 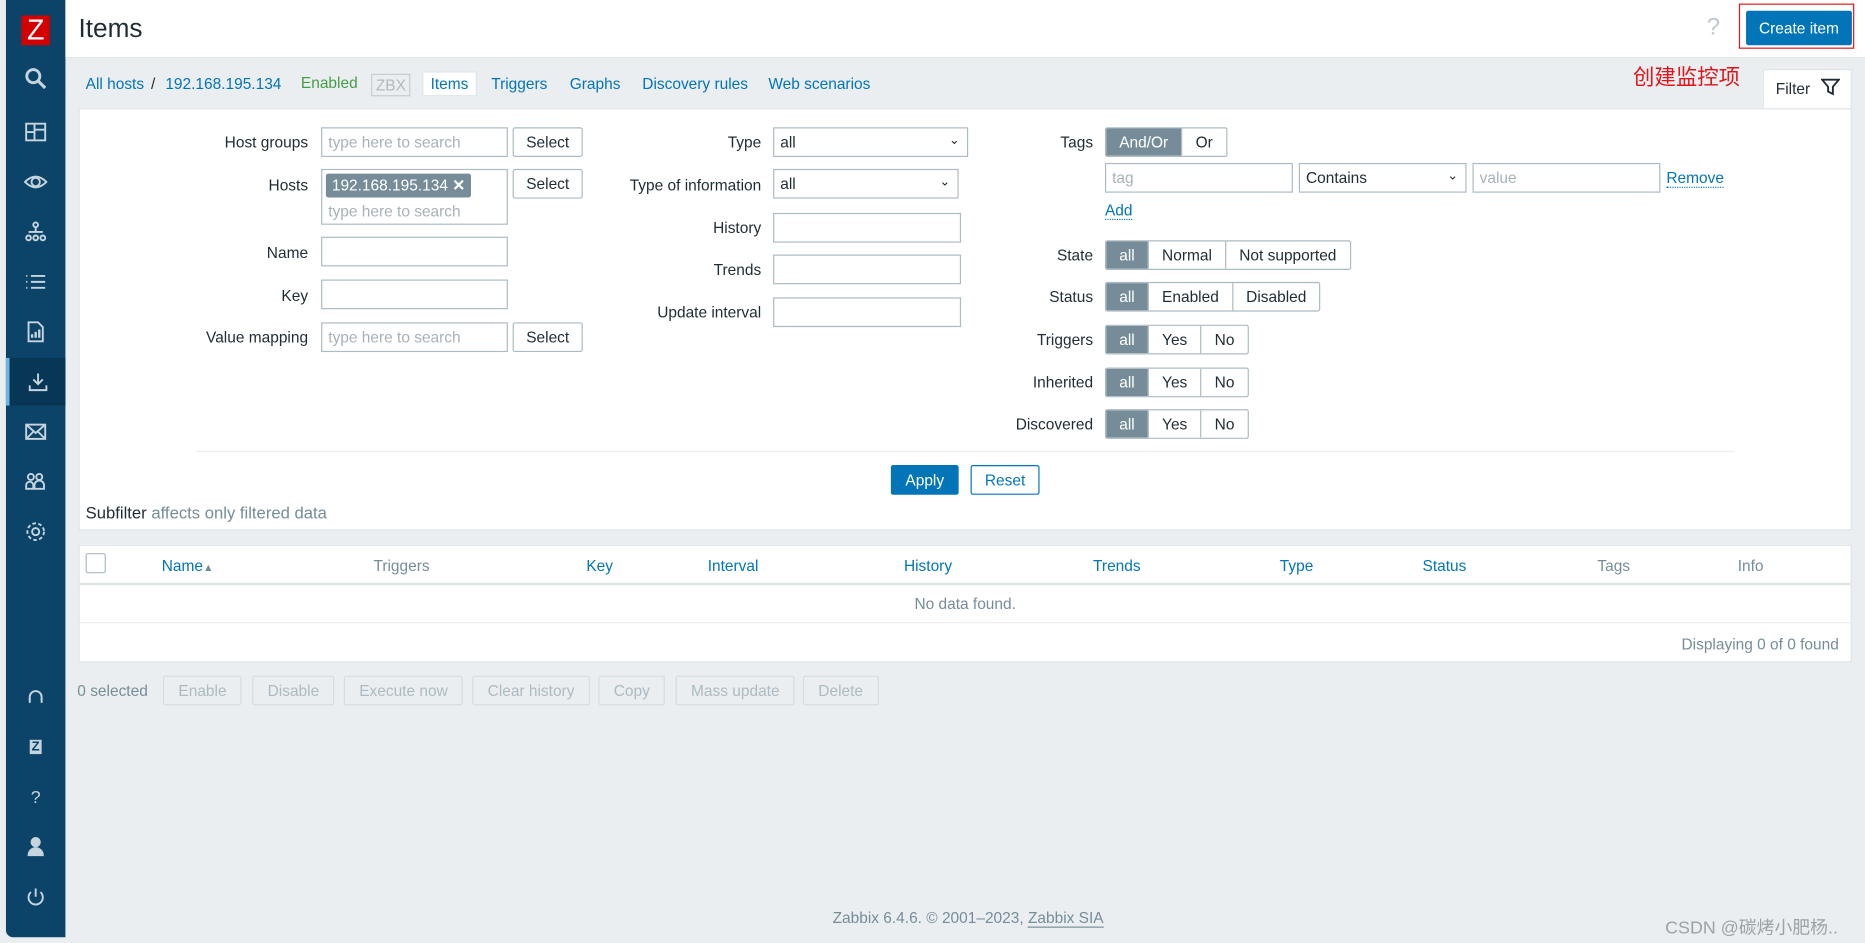 What do you see at coordinates (733, 566) in the screenshot?
I see `column-interval: Interval` at bounding box center [733, 566].